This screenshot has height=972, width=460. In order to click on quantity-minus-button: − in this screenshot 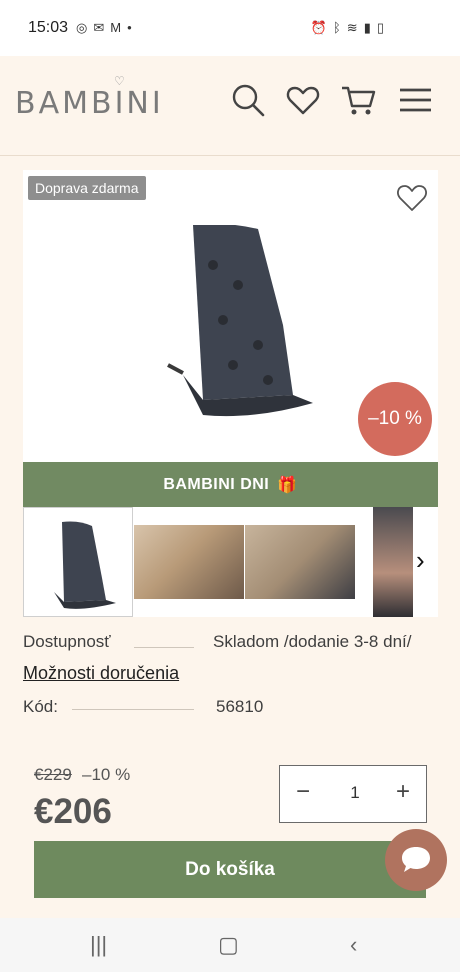, I will do `click(303, 794)`.